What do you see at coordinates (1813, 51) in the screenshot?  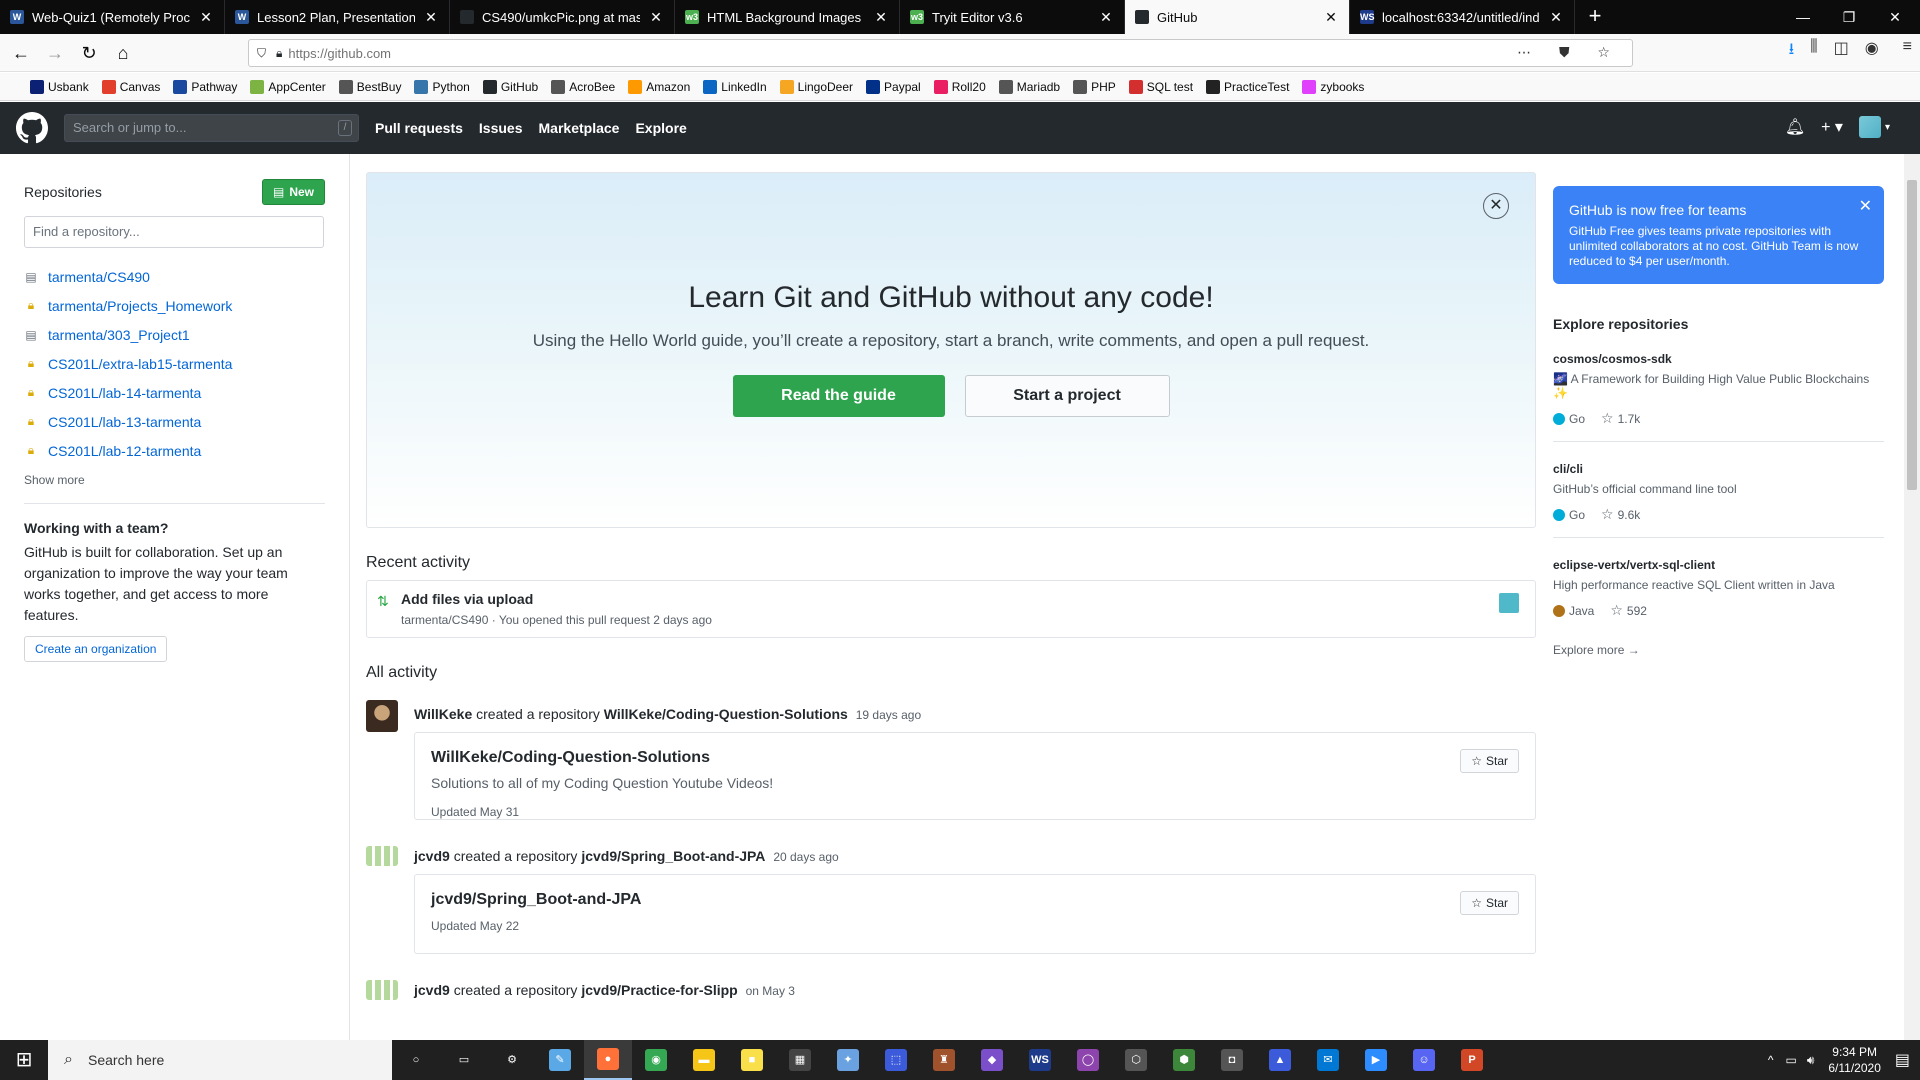 I see `library-icon: ⫼` at bounding box center [1813, 51].